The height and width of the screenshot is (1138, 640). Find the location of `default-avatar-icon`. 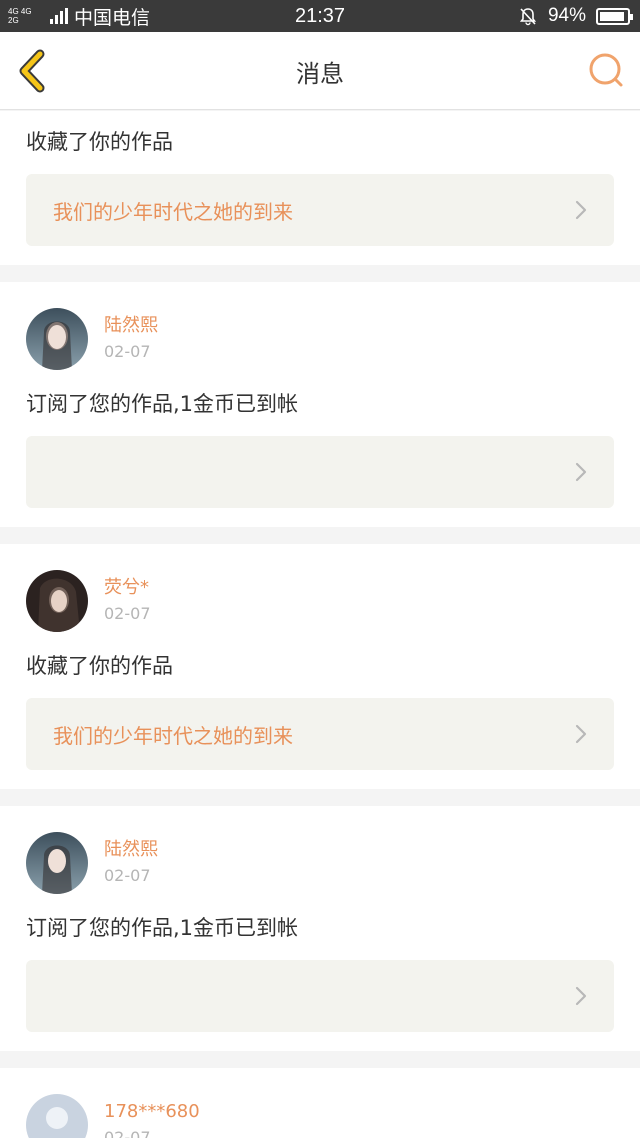

default-avatar-icon is located at coordinates (57, 1116).